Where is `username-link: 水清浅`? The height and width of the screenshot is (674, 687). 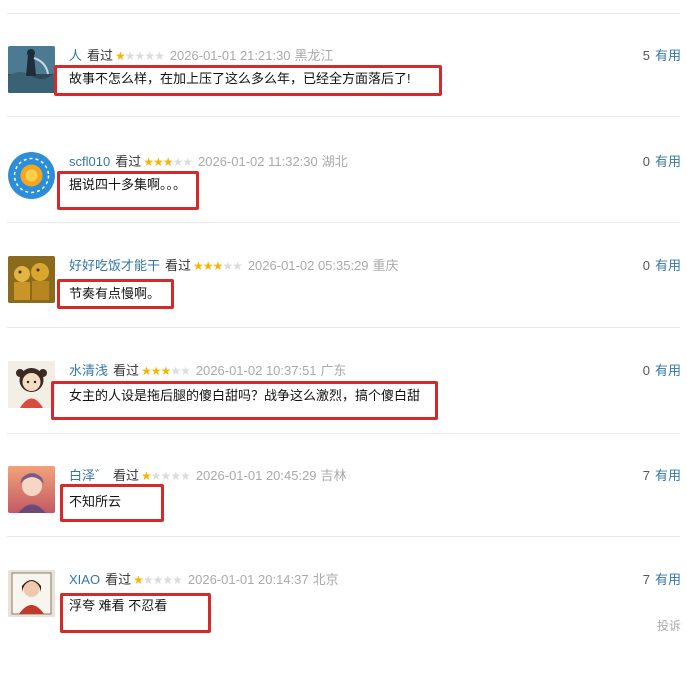 username-link: 水清浅 is located at coordinates (88, 370).